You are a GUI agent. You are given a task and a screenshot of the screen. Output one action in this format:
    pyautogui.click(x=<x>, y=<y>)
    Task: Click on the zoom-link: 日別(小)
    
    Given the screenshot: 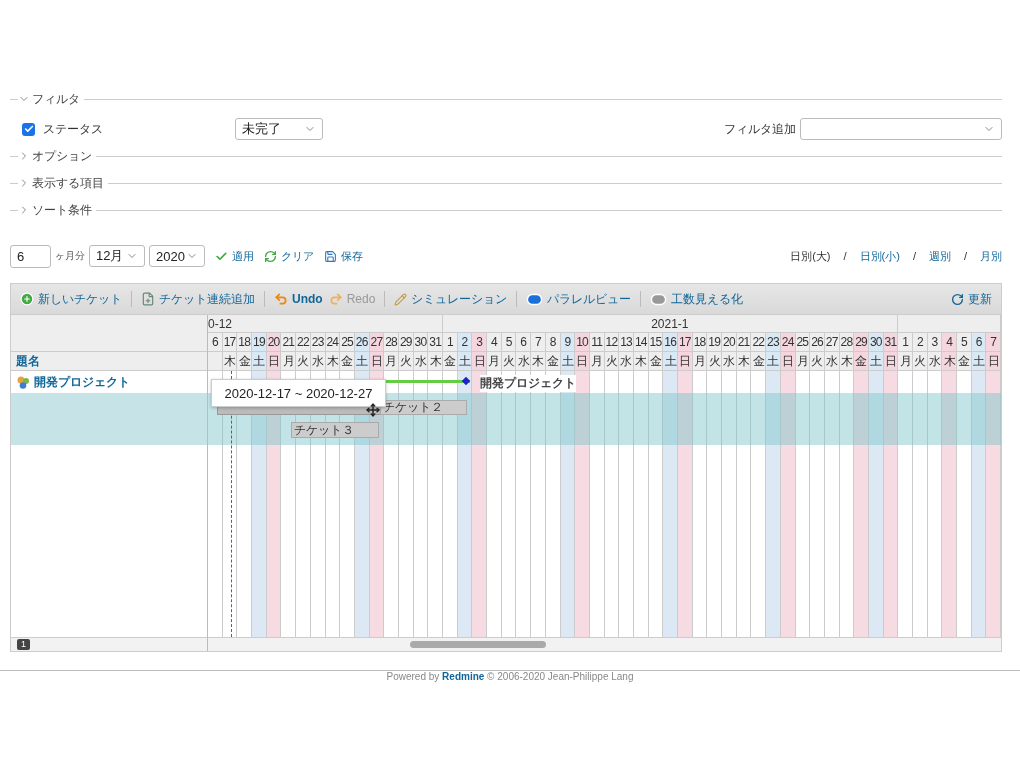 What is the action you would take?
    pyautogui.click(x=879, y=256)
    